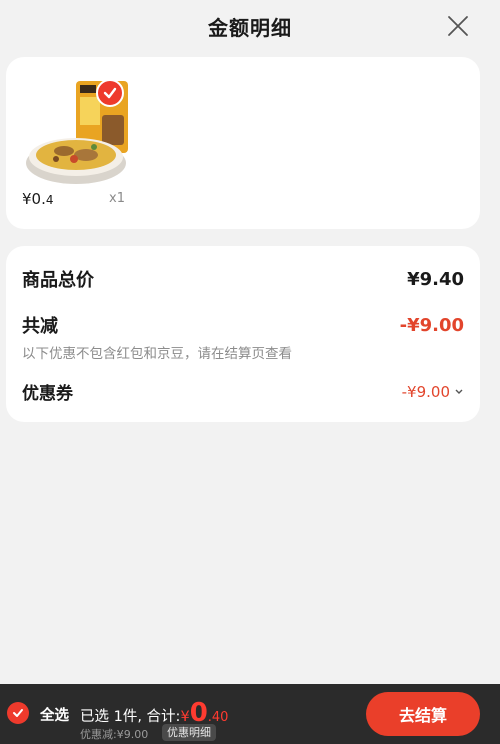  Describe the element at coordinates (431, 325) in the screenshot. I see `reduce-value: -¥9.00` at that location.